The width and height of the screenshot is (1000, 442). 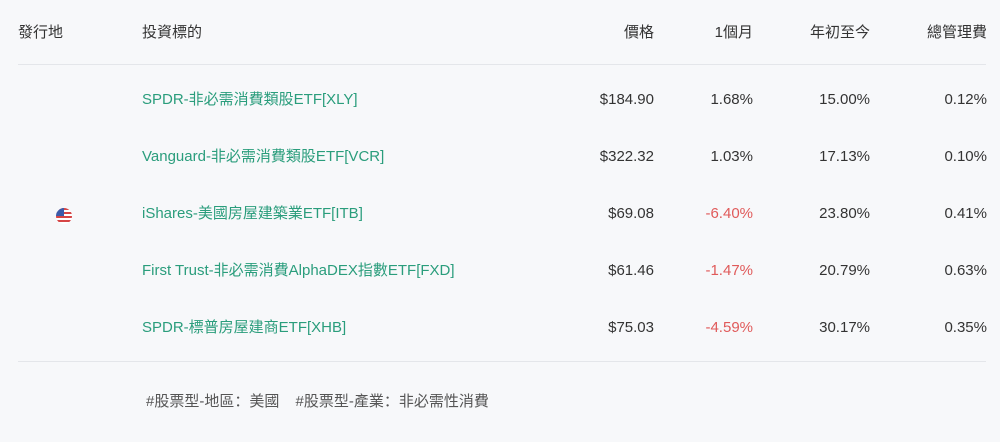 What do you see at coordinates (965, 270) in the screenshot?
I see `etf-management-fee: 0.63%` at bounding box center [965, 270].